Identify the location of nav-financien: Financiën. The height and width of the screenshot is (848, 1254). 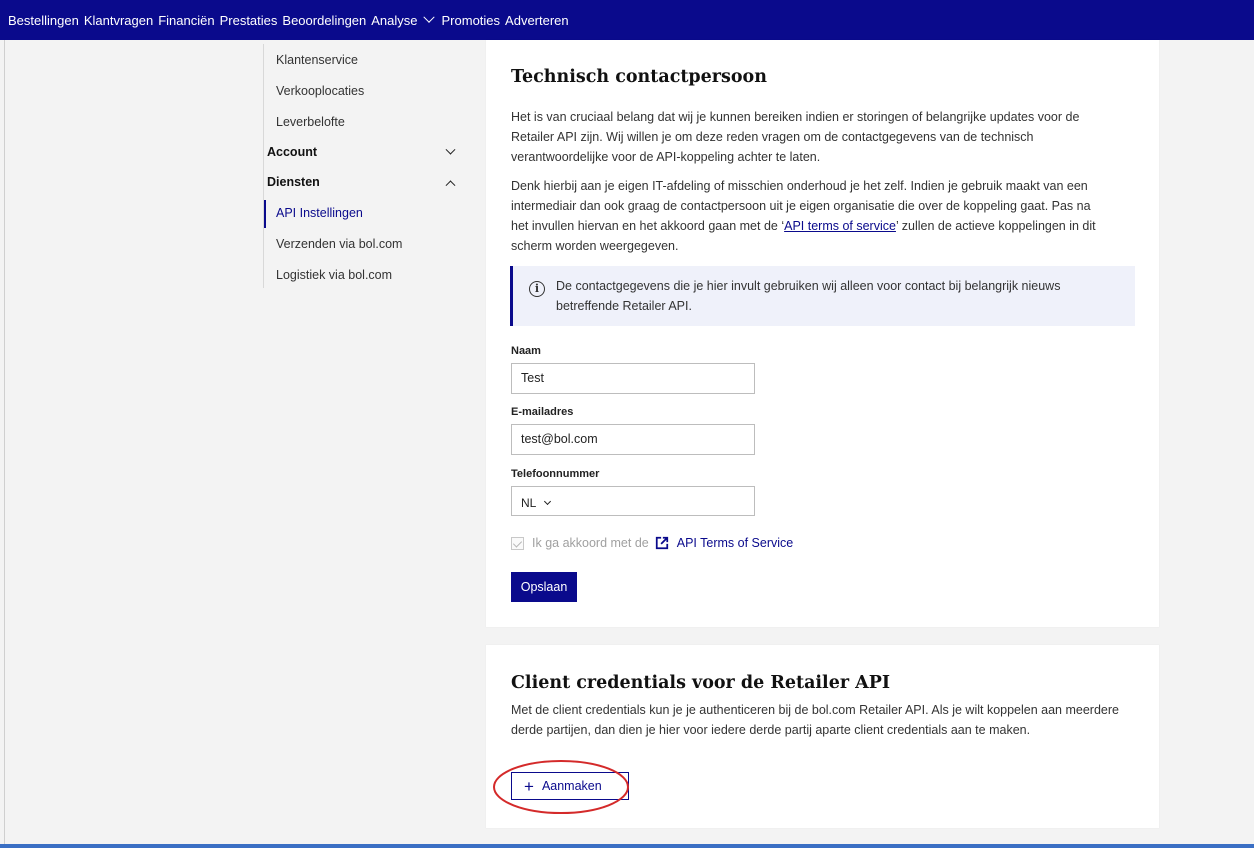
(186, 20).